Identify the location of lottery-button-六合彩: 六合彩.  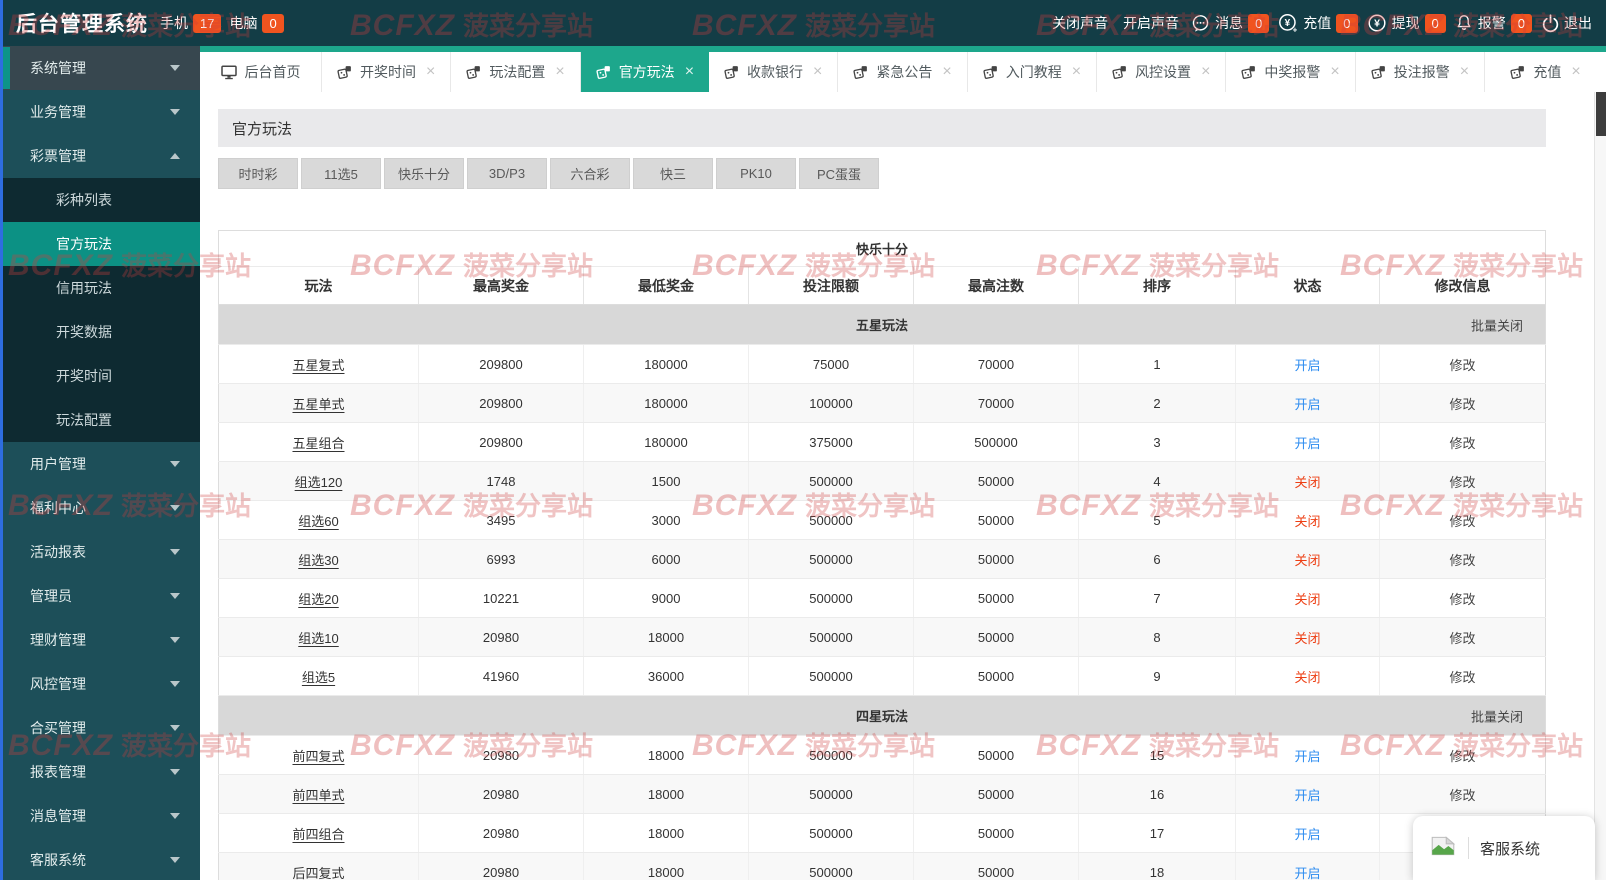
(590, 173).